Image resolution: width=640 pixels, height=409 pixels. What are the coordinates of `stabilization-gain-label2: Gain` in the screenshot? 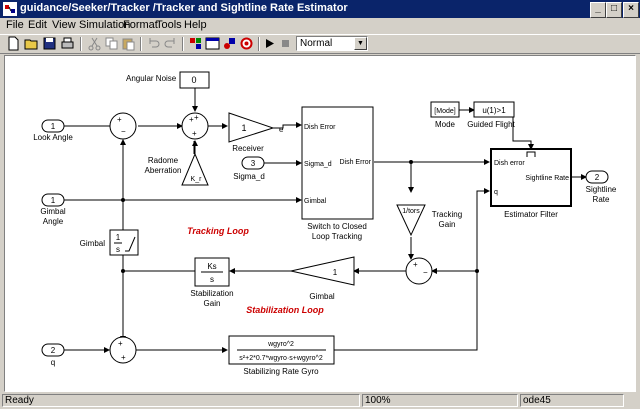 It's located at (212, 303).